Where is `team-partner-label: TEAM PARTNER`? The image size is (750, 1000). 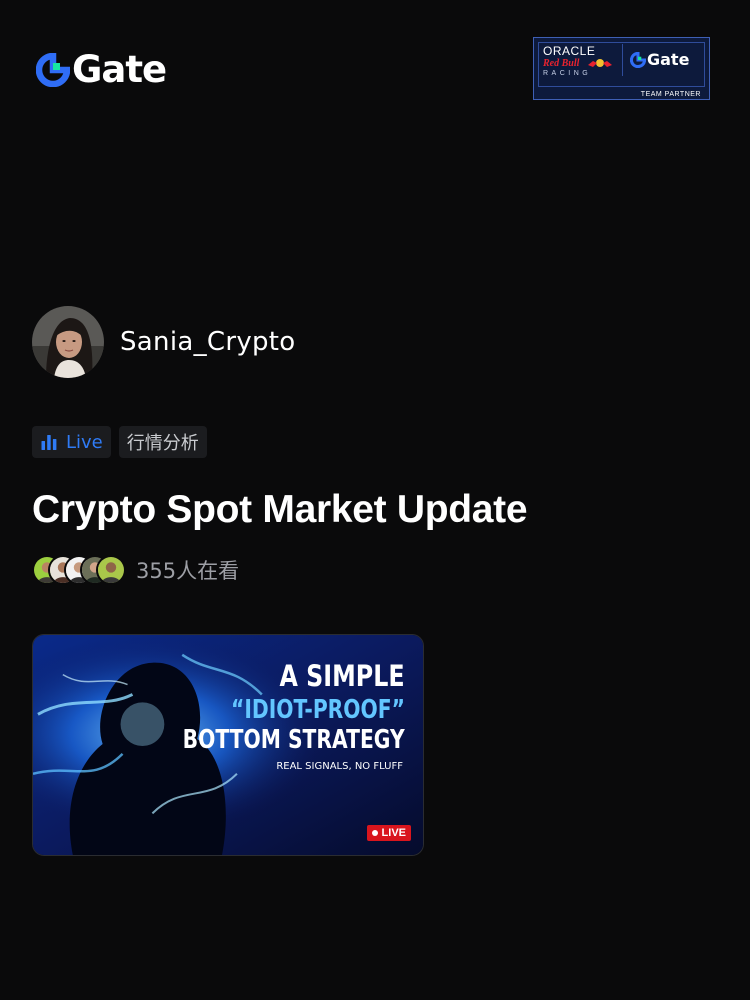 team-partner-label: TEAM PARTNER is located at coordinates (670, 94).